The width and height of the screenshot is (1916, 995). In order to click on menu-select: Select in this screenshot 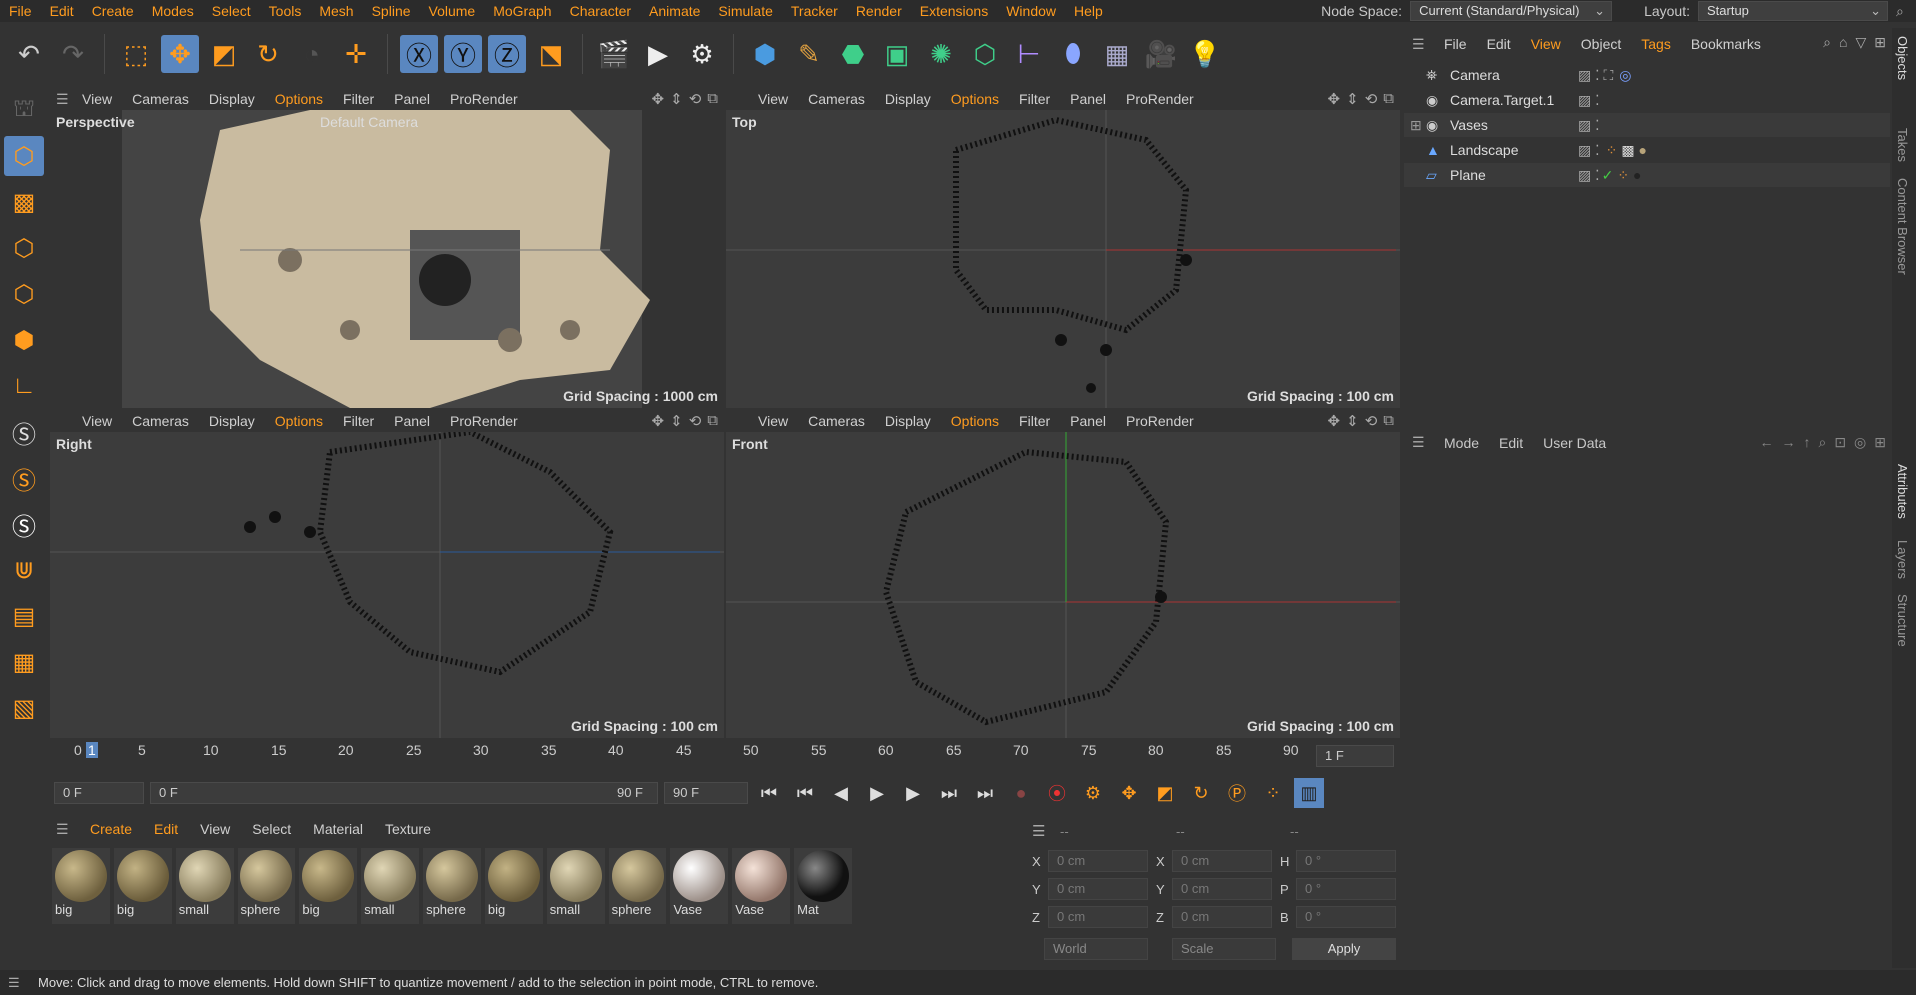, I will do `click(231, 11)`.